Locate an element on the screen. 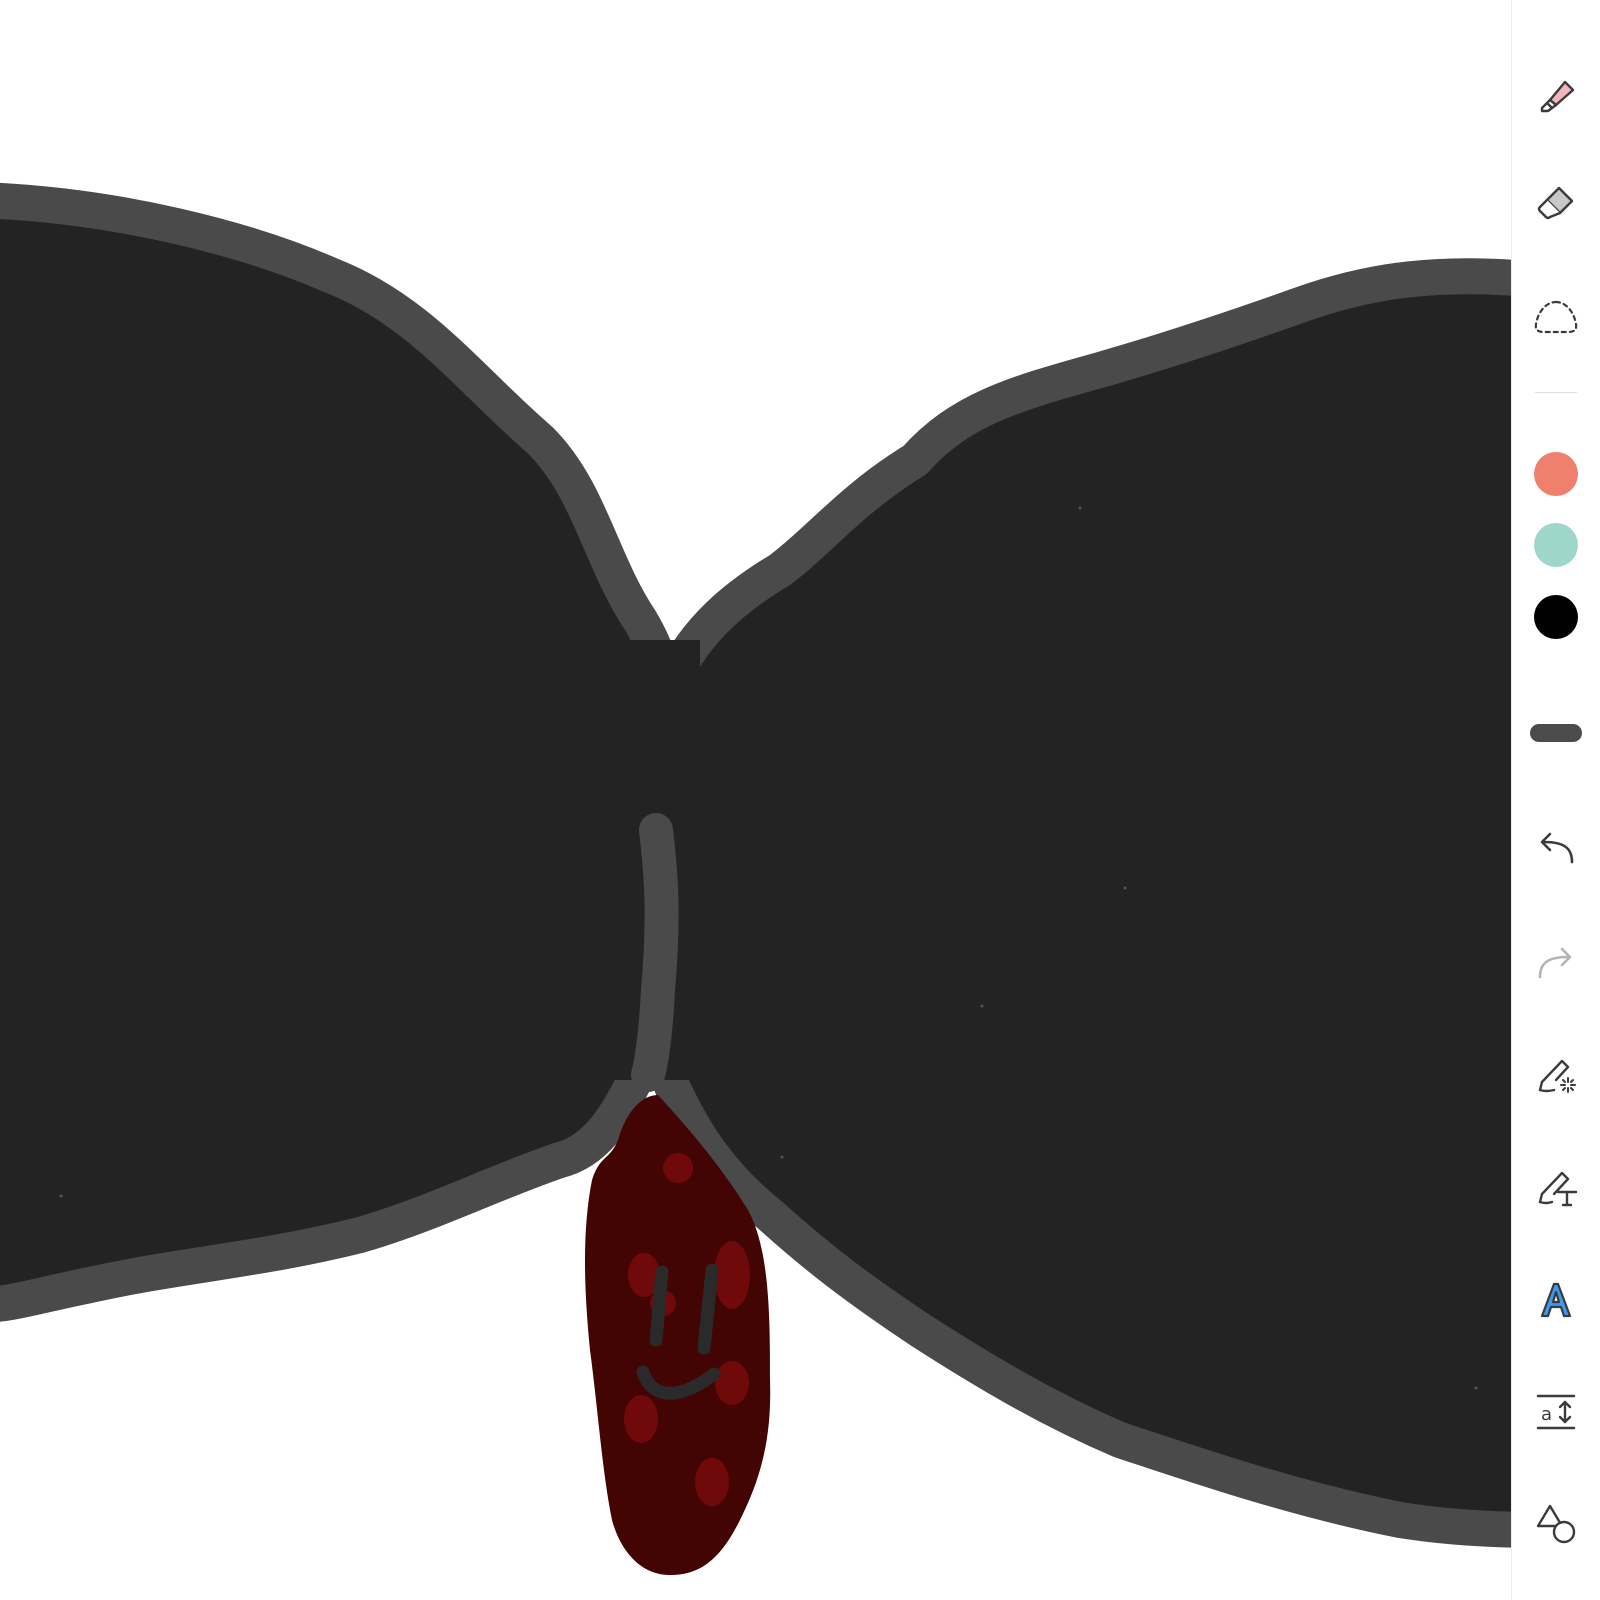  color-swatch-black is located at coordinates (1556, 617).